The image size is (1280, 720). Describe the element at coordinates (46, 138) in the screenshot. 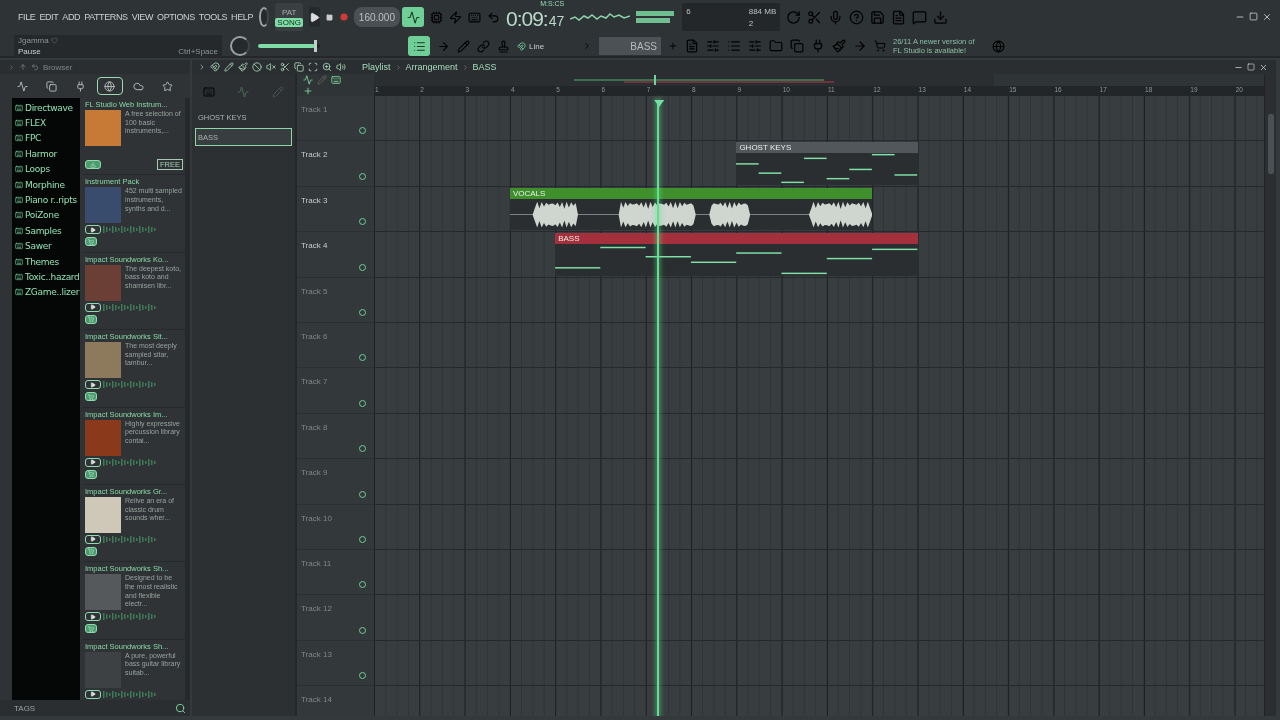

I see `browser-folder: FPC` at that location.